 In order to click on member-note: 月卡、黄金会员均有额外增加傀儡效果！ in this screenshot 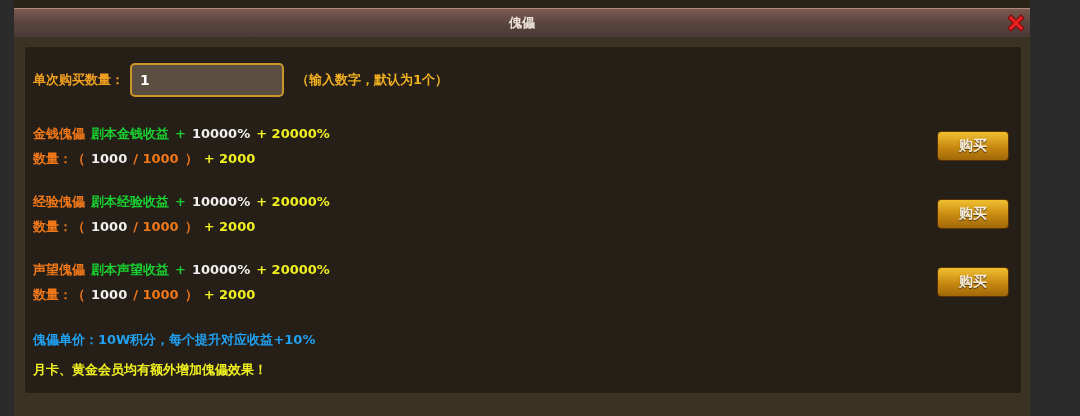, I will do `click(150, 370)`.